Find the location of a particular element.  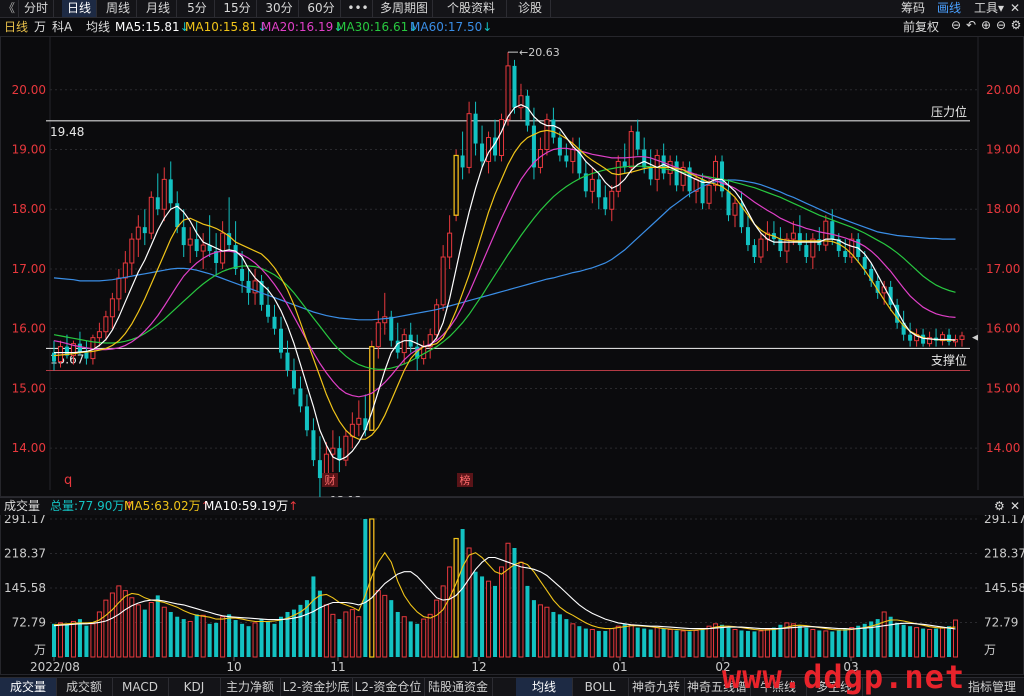

price-tick-label-left: 18.00 is located at coordinates (29, 209).